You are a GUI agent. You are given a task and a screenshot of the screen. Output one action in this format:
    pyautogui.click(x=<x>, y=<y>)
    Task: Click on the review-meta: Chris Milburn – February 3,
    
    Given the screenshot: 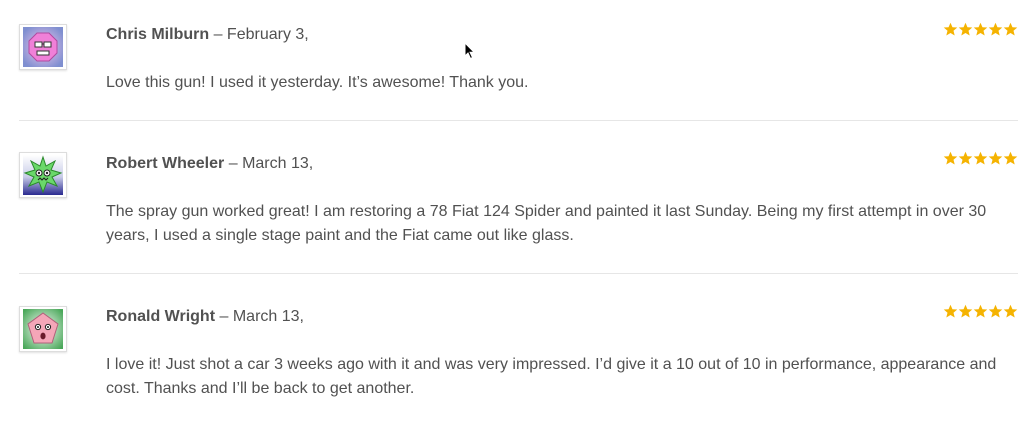 What is the action you would take?
    pyautogui.click(x=207, y=35)
    